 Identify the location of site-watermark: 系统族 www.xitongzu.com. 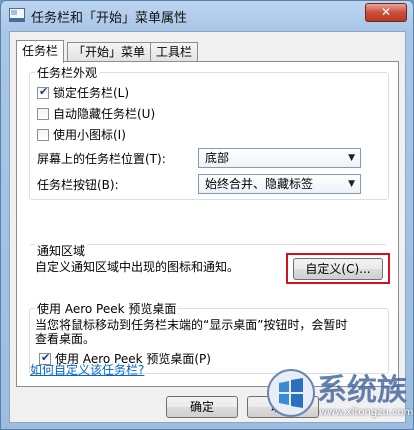
(338, 396).